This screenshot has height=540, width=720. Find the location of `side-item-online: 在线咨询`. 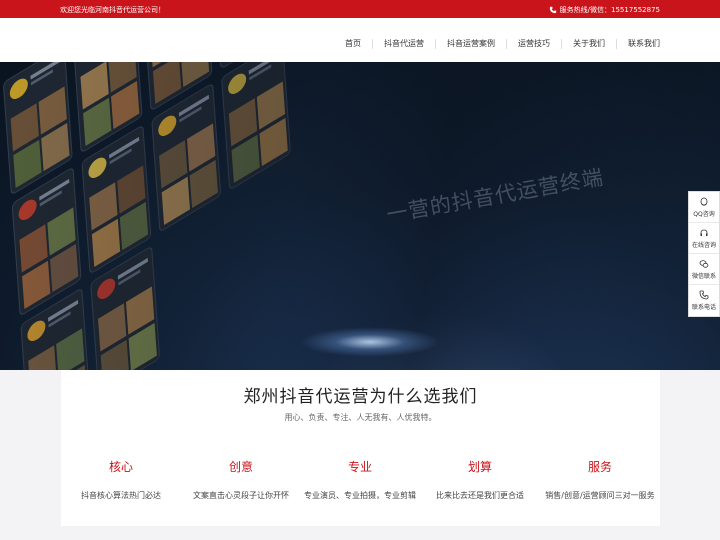

side-item-online: 在线咨询 is located at coordinates (704, 238).